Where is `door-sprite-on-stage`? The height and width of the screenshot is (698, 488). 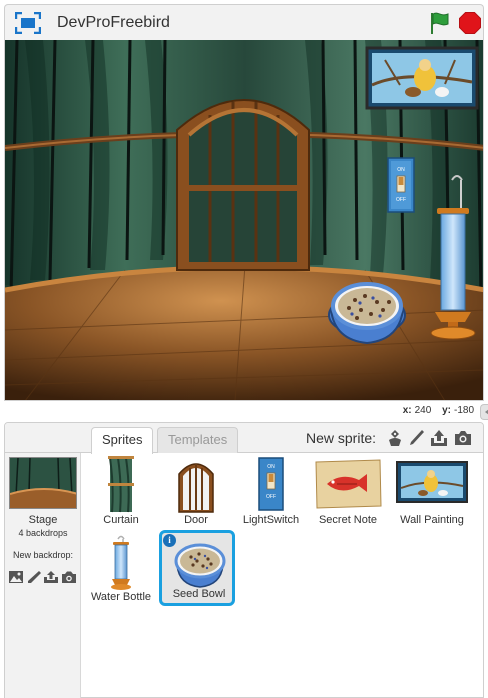 door-sprite-on-stage is located at coordinates (243, 185).